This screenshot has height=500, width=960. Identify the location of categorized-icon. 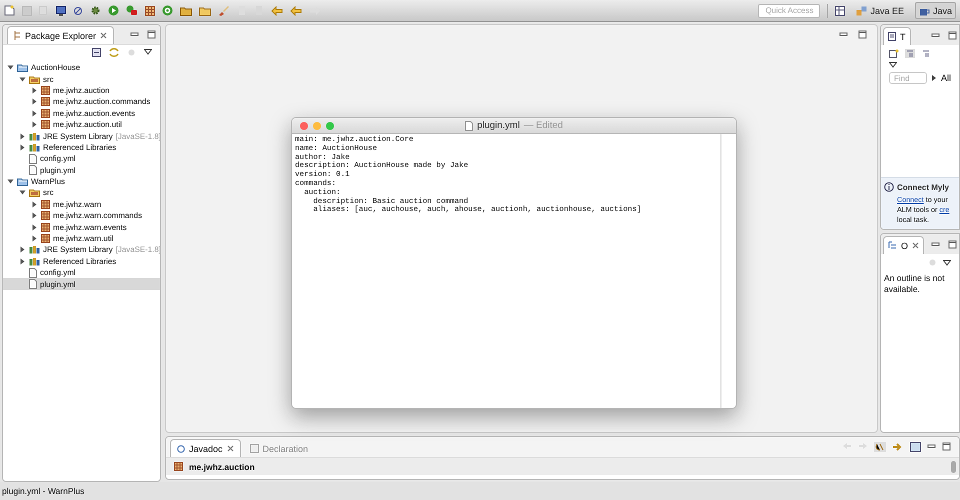
(910, 53).